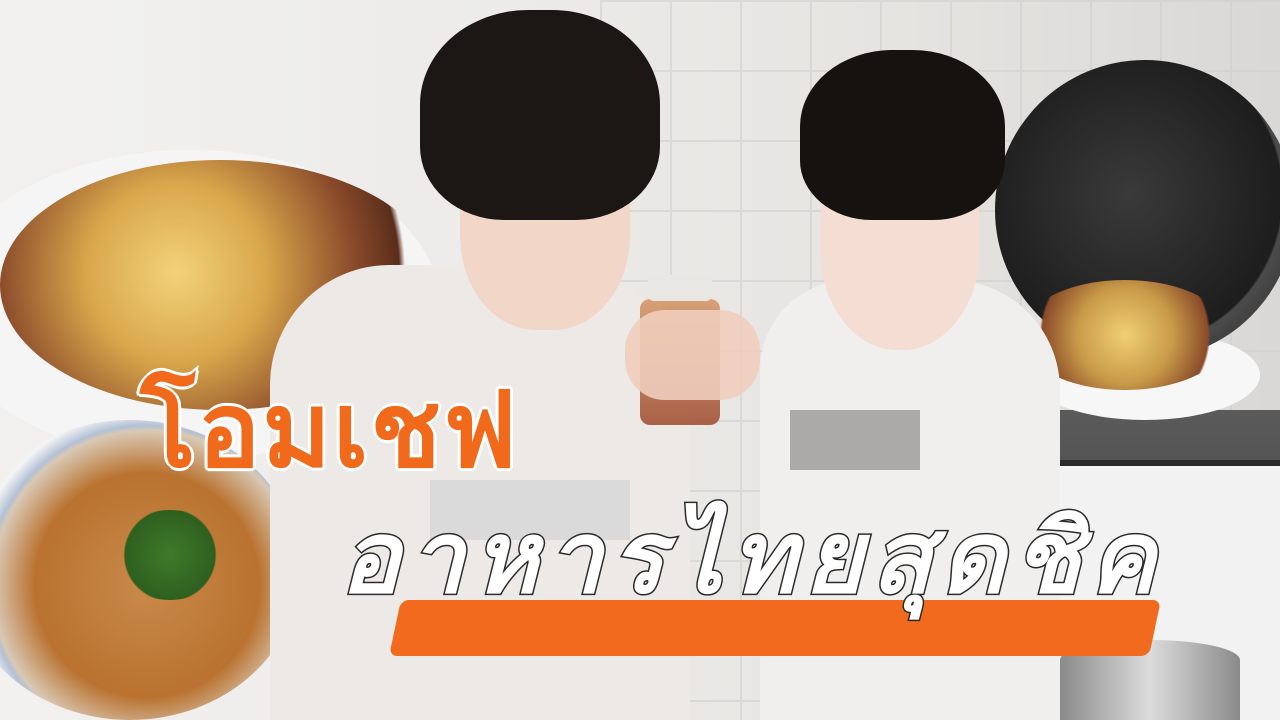  What do you see at coordinates (680, 288) in the screenshot?
I see `pickle-jar-lid` at bounding box center [680, 288].